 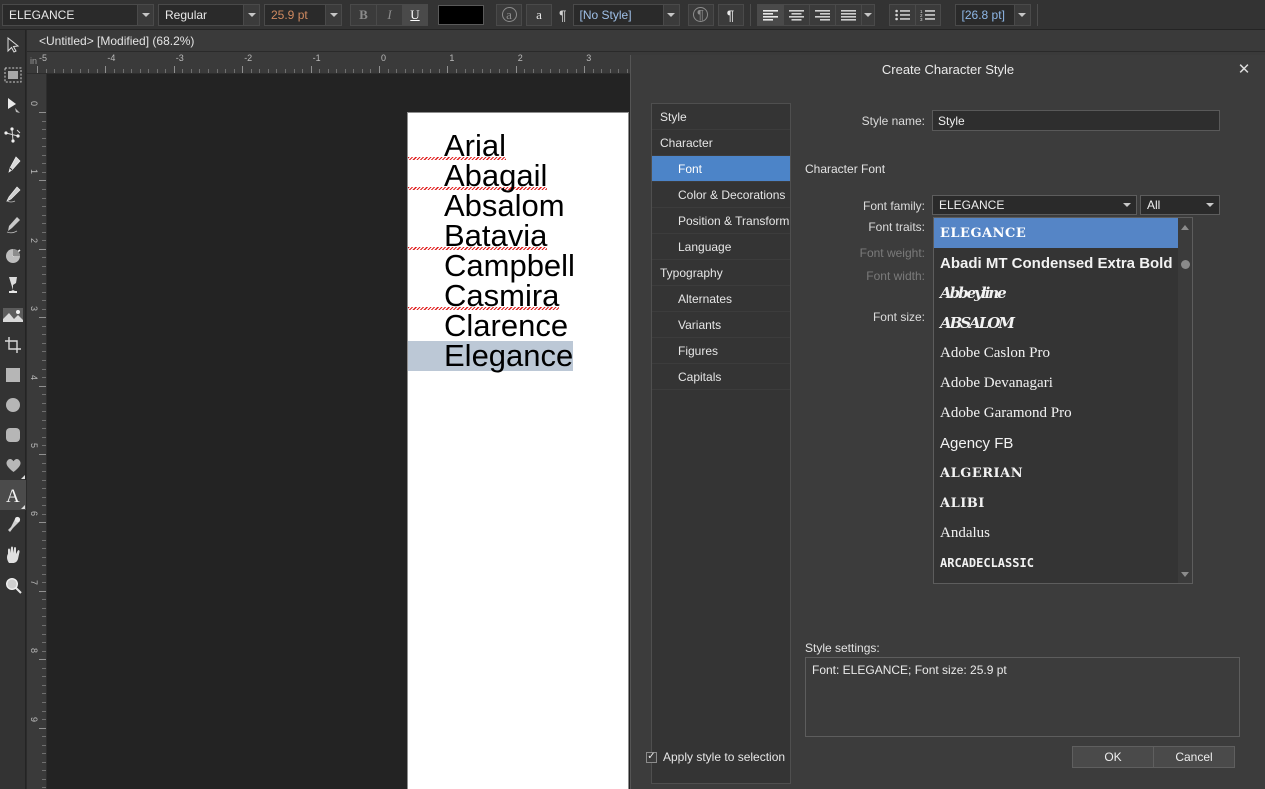 What do you see at coordinates (651, 757) in the screenshot?
I see `apply-style-checkbox: ✓` at bounding box center [651, 757].